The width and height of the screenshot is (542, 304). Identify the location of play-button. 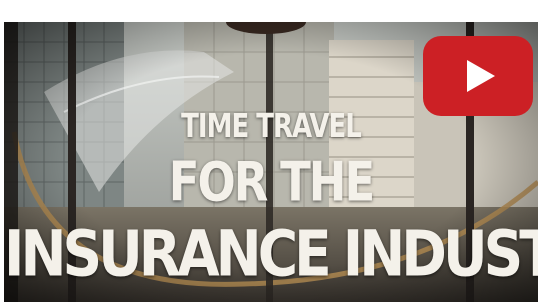
(478, 76).